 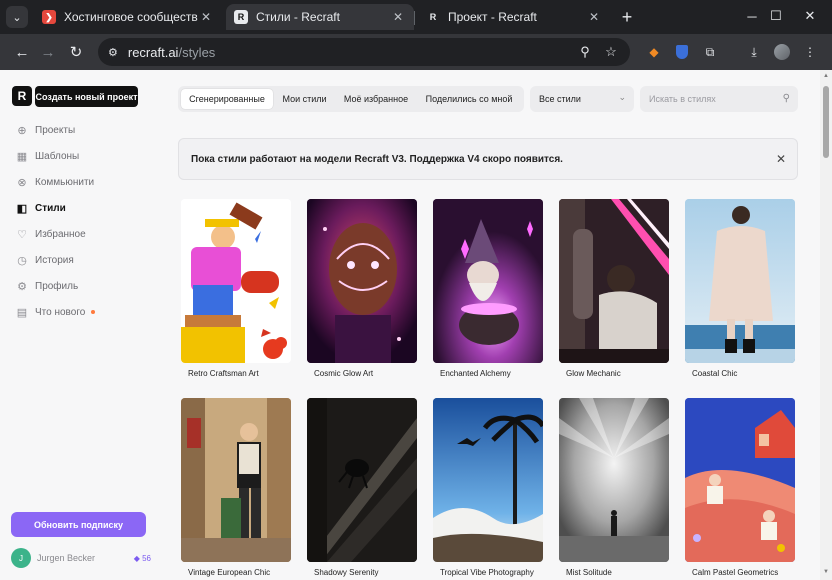 I want to click on style-type-select: Все стили ⌄, so click(x=582, y=99).